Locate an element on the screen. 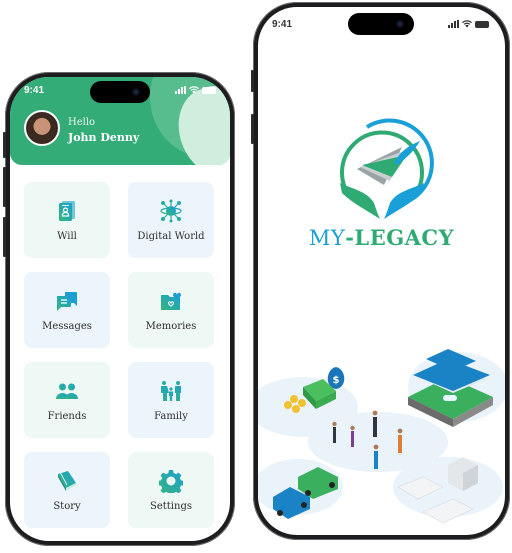 The image size is (512, 553). menu-tile-memories: Memories is located at coordinates (171, 310).